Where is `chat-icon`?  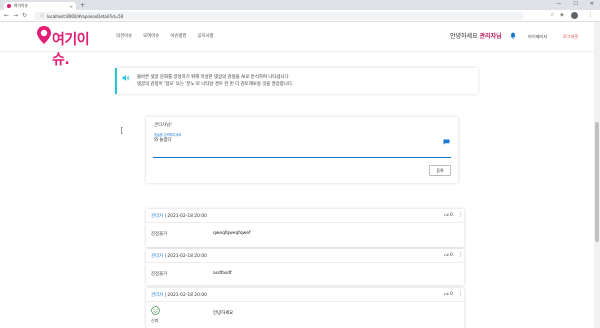 chat-icon is located at coordinates (446, 142).